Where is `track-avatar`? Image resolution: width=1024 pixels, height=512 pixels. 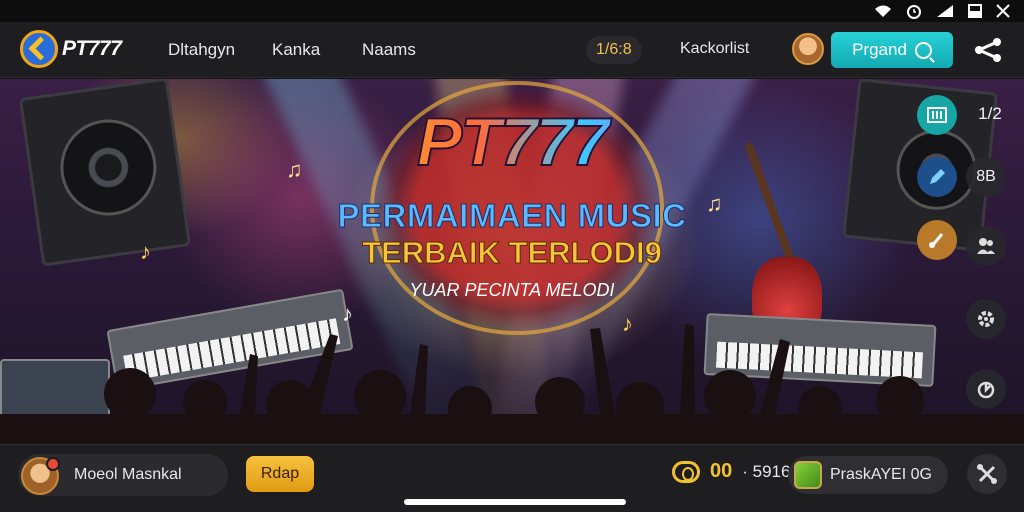
track-avatar is located at coordinates (40, 476).